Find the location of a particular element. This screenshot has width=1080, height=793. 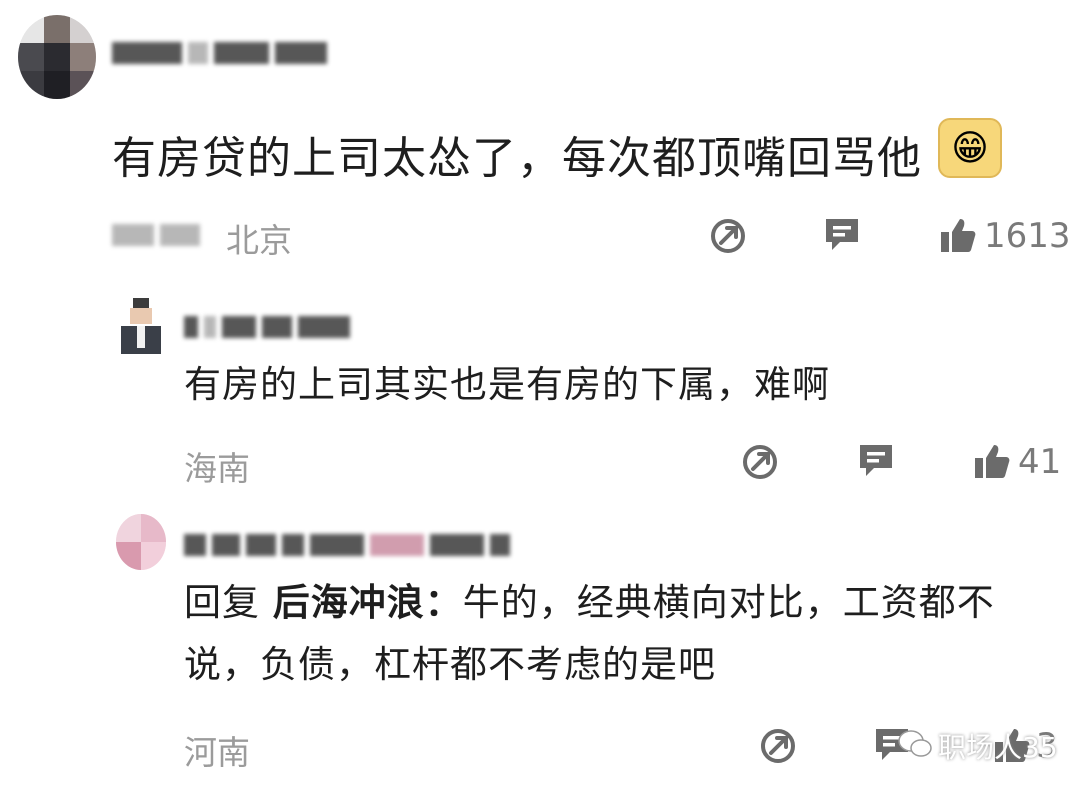

like-count: 1613 is located at coordinates (1027, 236).